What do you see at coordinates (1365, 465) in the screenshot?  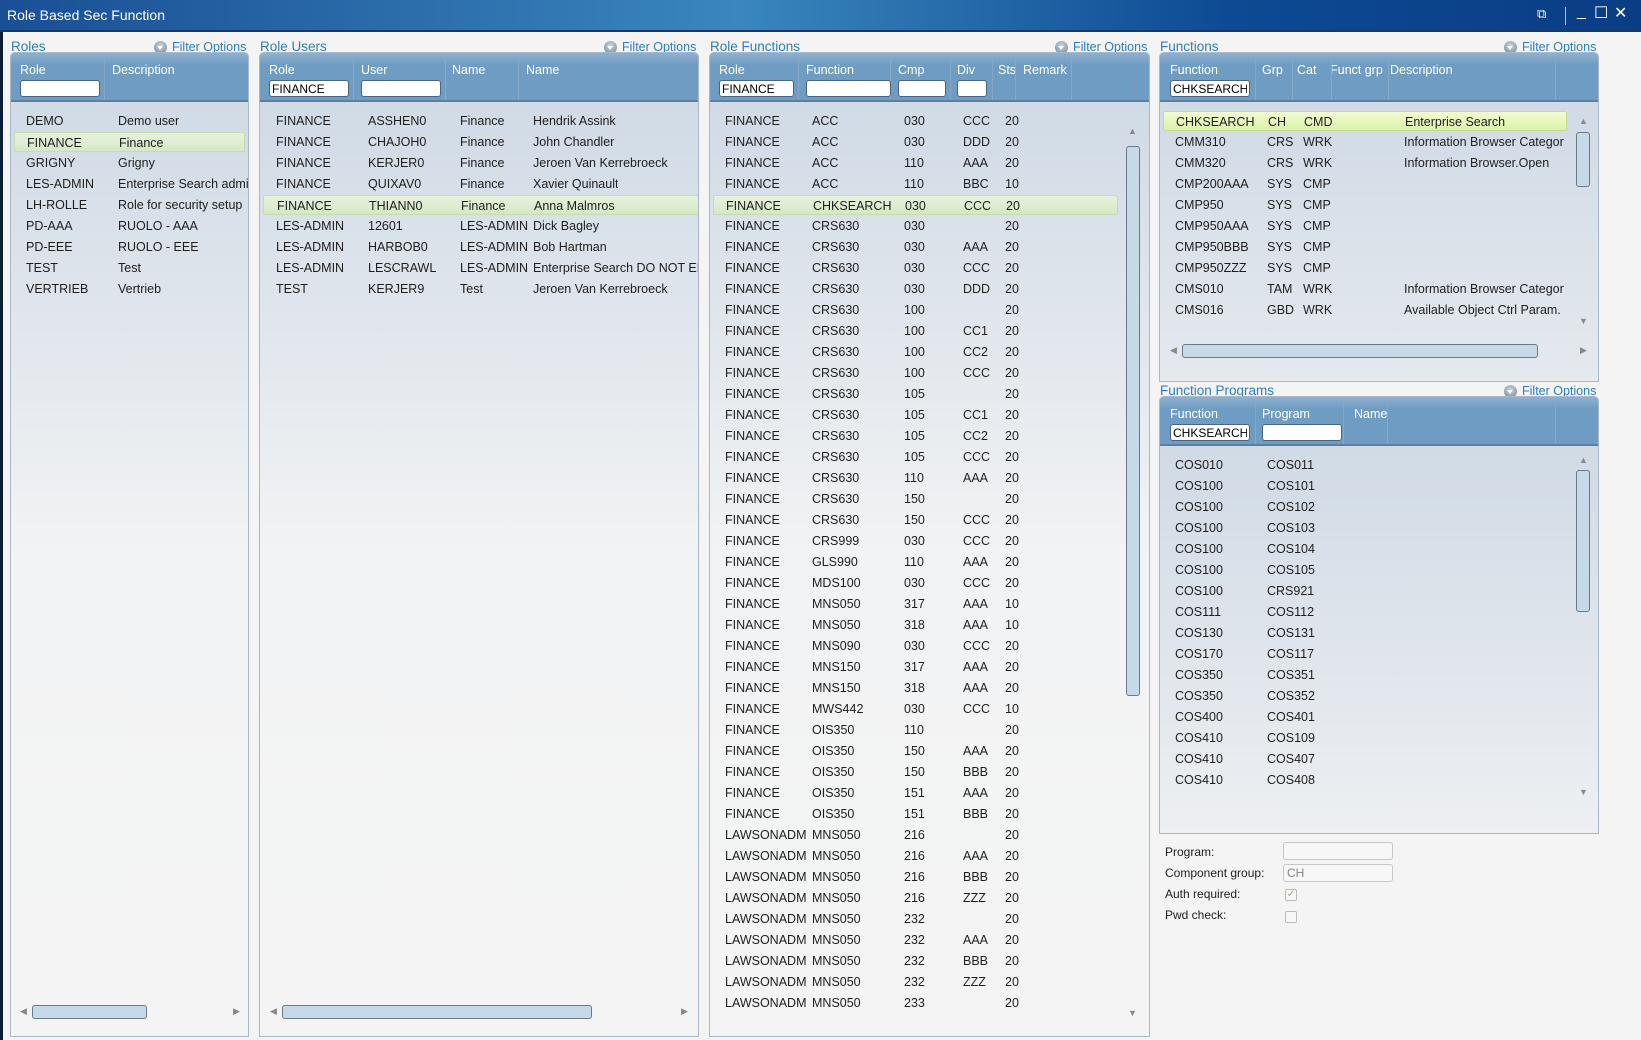 I see `table-row: COS010 COS011` at bounding box center [1365, 465].